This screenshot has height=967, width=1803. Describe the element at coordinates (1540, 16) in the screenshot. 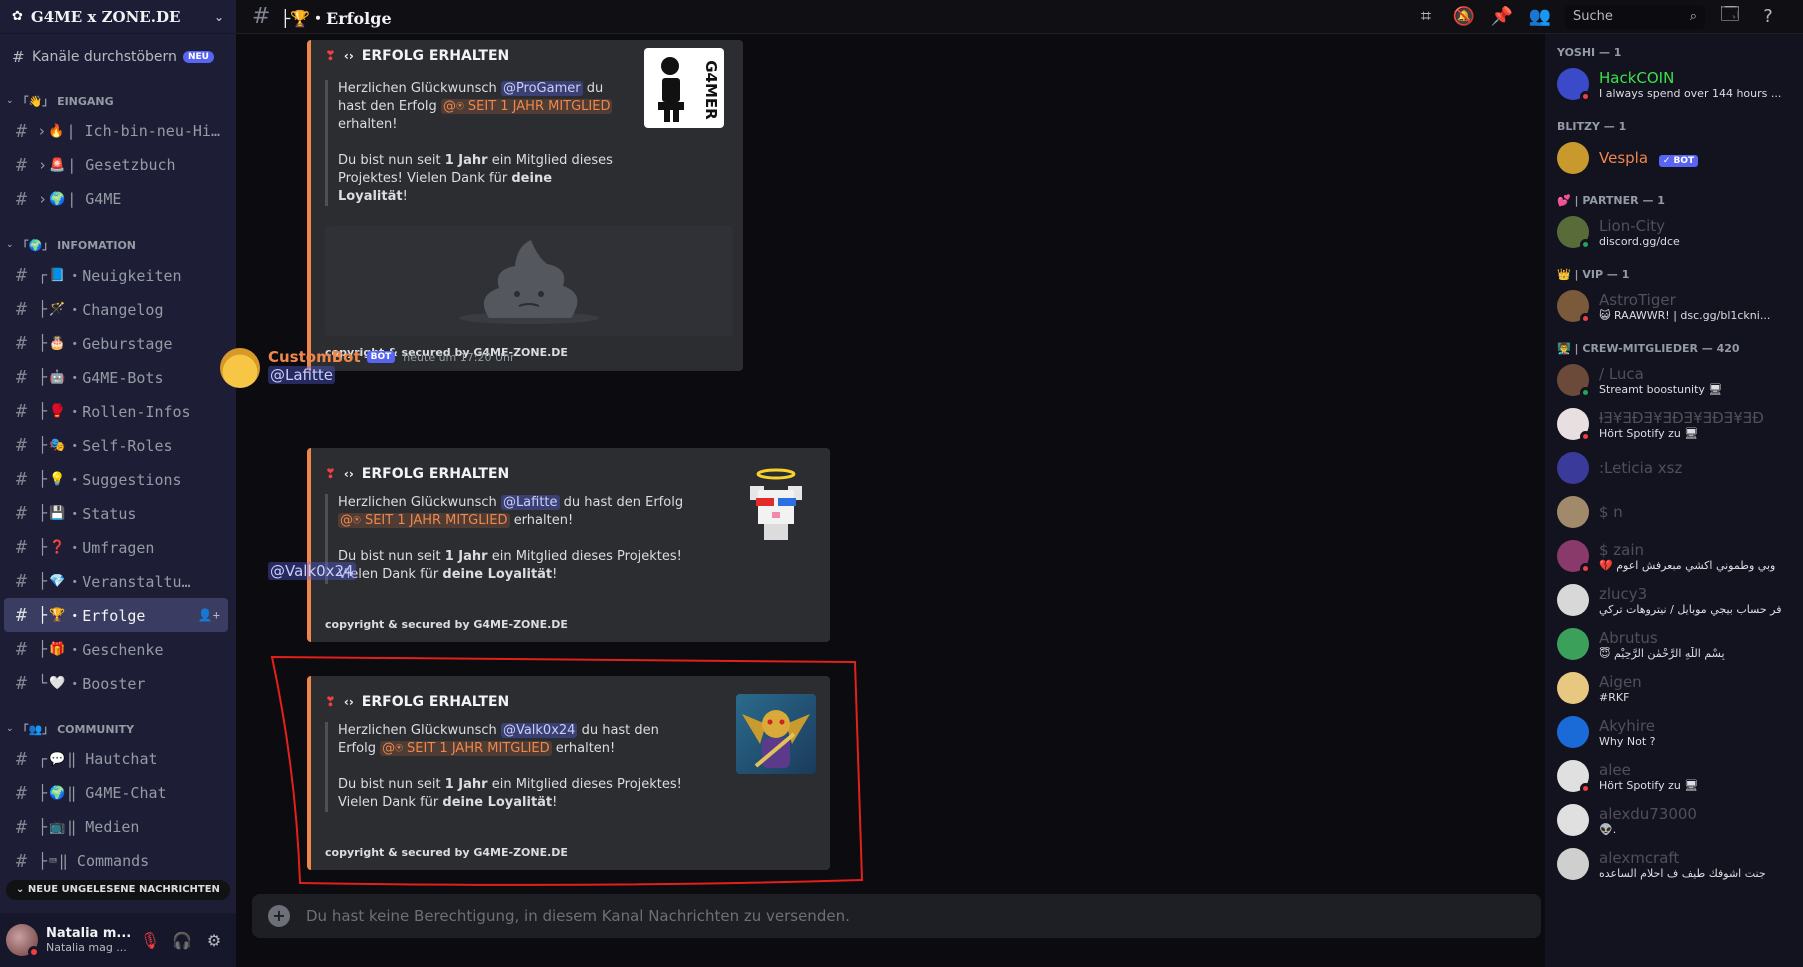

I see `member-list-icon: 👥` at that location.